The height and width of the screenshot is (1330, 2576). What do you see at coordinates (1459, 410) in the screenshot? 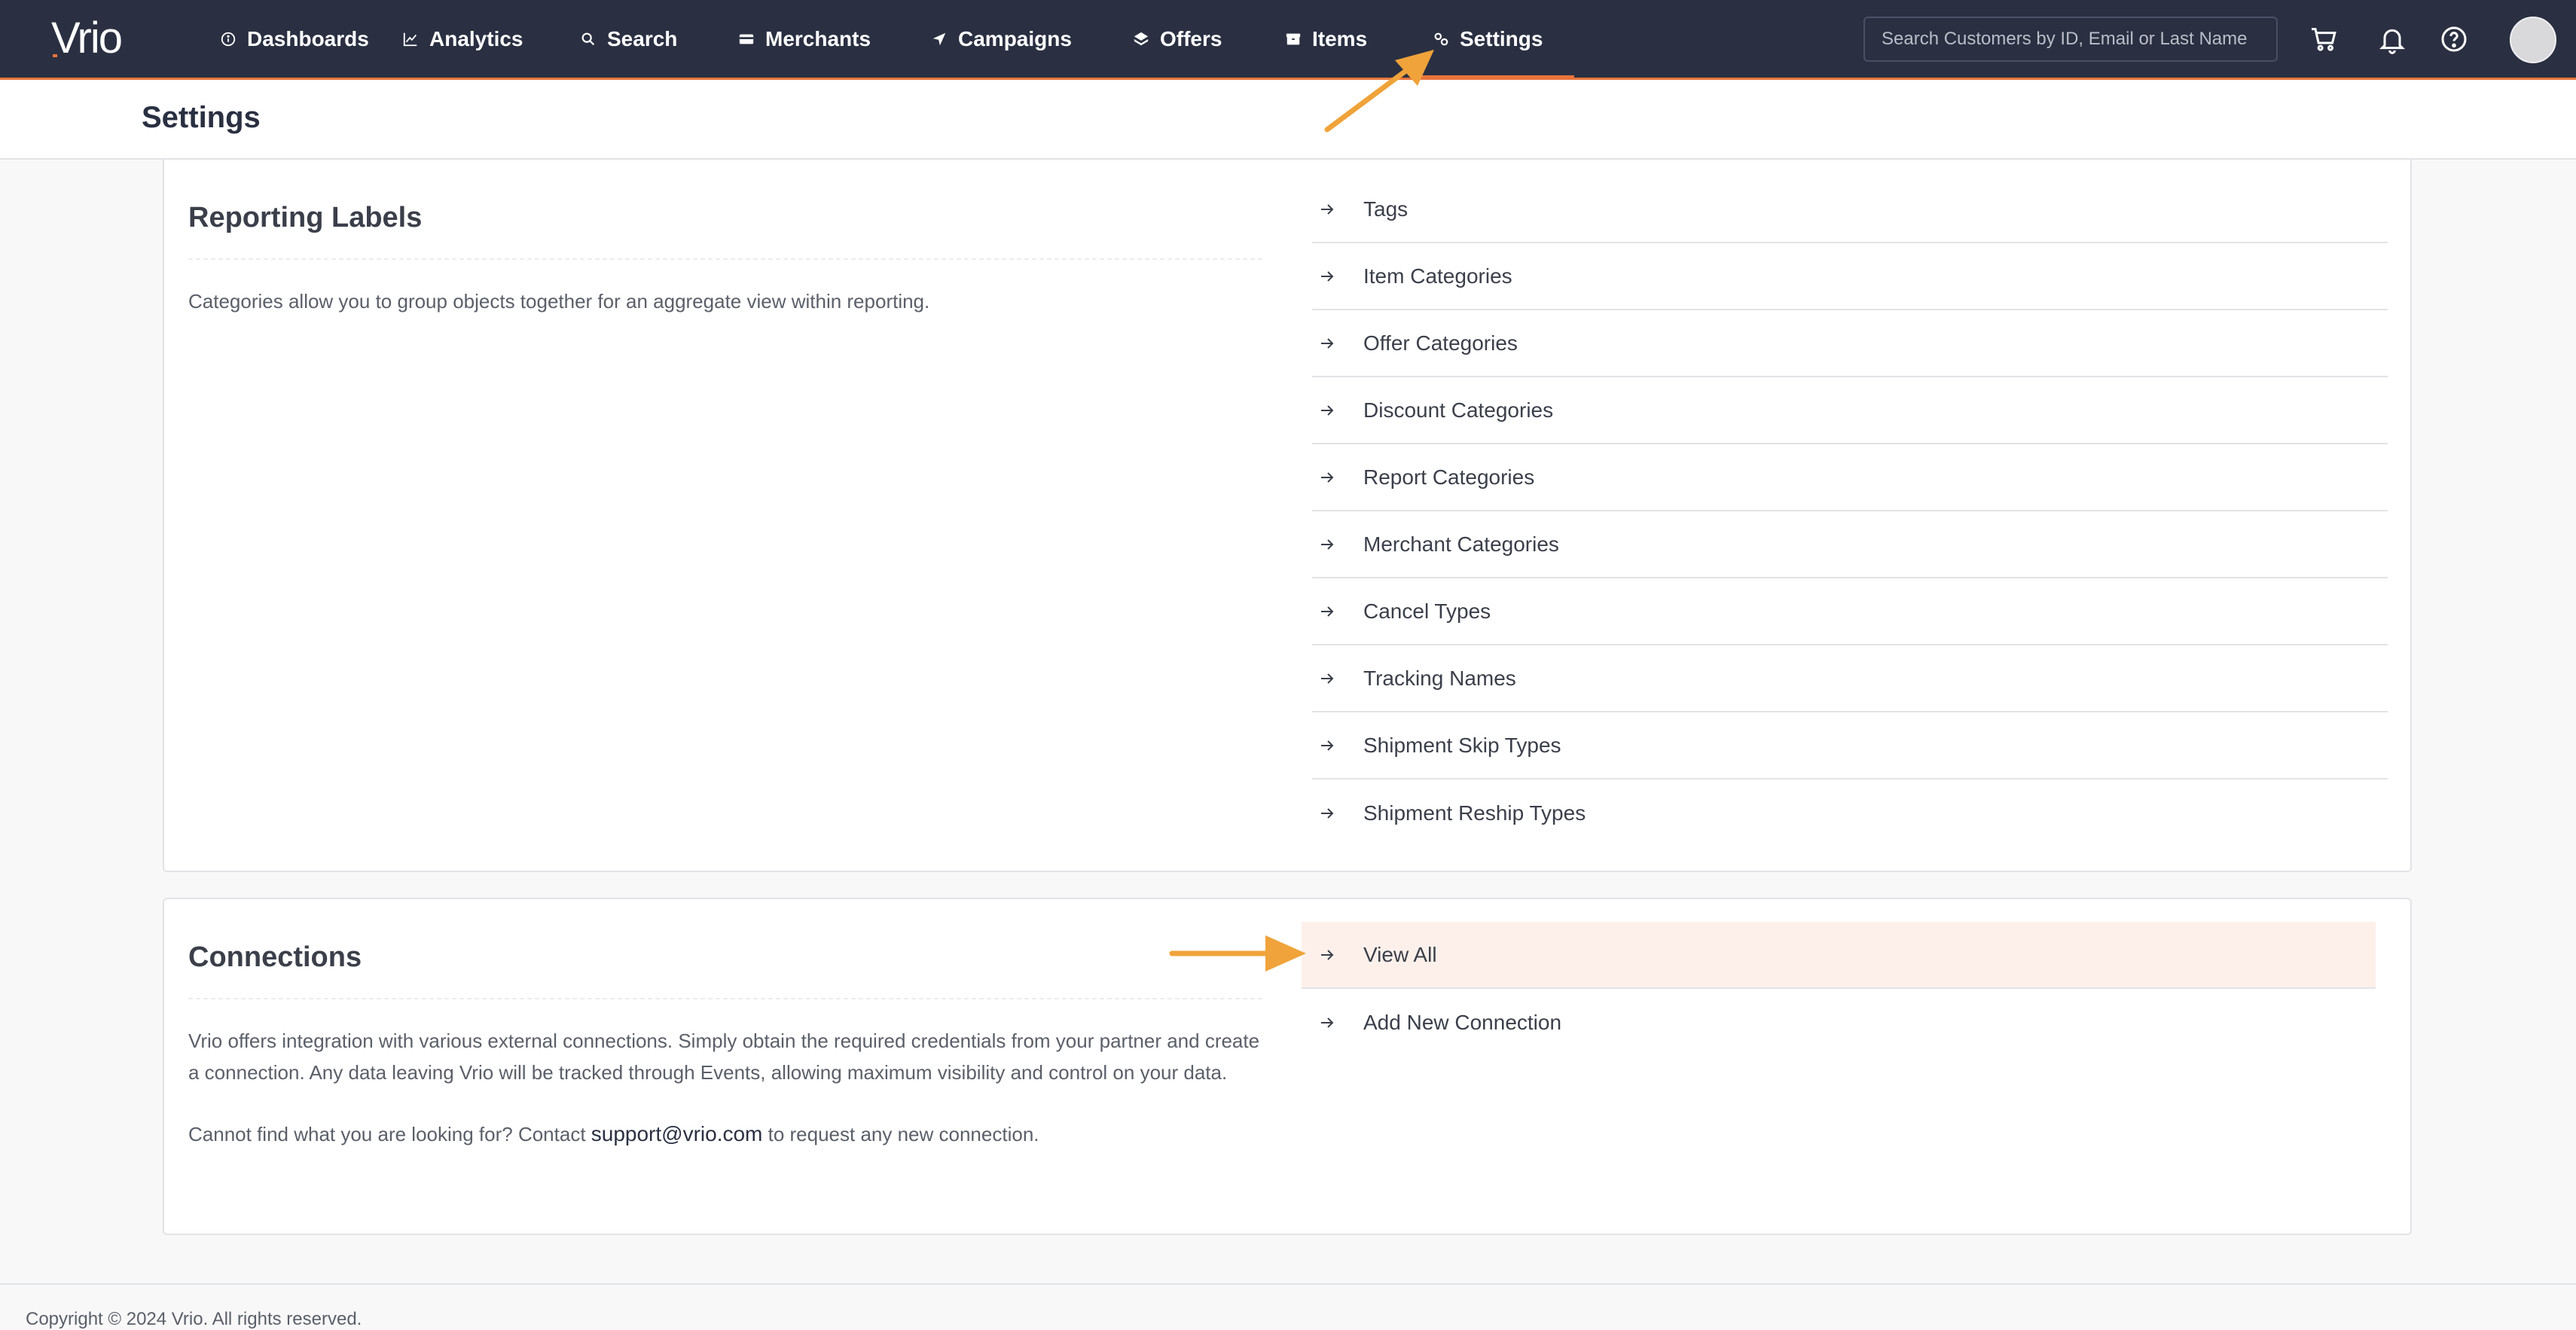
I see `link-label: Discount Categories` at bounding box center [1459, 410].